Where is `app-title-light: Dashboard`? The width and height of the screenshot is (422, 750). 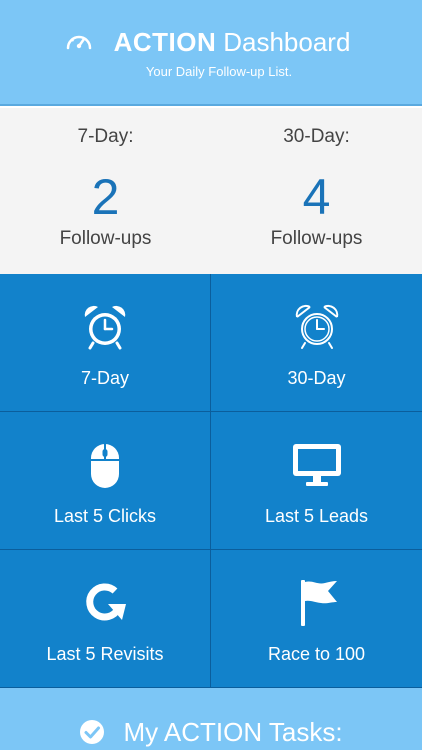 app-title-light: Dashboard is located at coordinates (287, 41).